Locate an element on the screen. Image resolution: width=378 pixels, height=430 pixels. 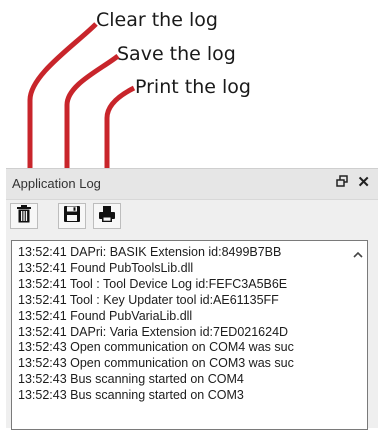
log-line: 13:52:43 Bus scanning started on COM3 is located at coordinates (131, 395).